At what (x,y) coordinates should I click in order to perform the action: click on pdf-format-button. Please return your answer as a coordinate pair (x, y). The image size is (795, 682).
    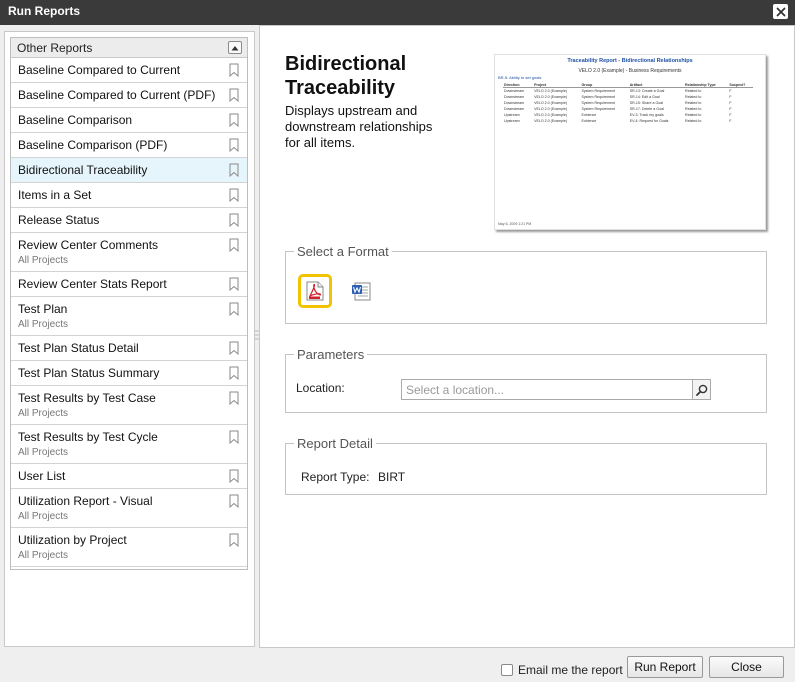
    Looking at the image, I should click on (315, 291).